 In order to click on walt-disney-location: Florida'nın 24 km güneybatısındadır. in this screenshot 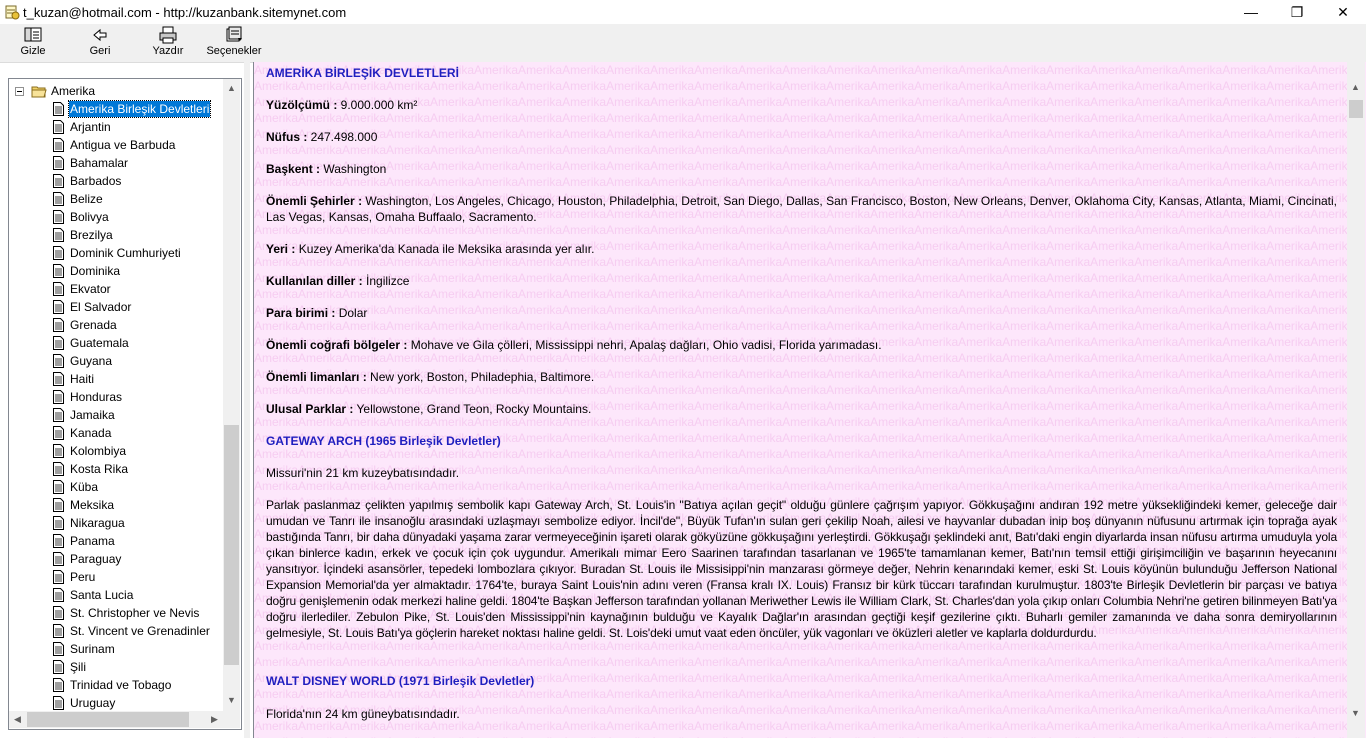, I will do `click(363, 714)`.